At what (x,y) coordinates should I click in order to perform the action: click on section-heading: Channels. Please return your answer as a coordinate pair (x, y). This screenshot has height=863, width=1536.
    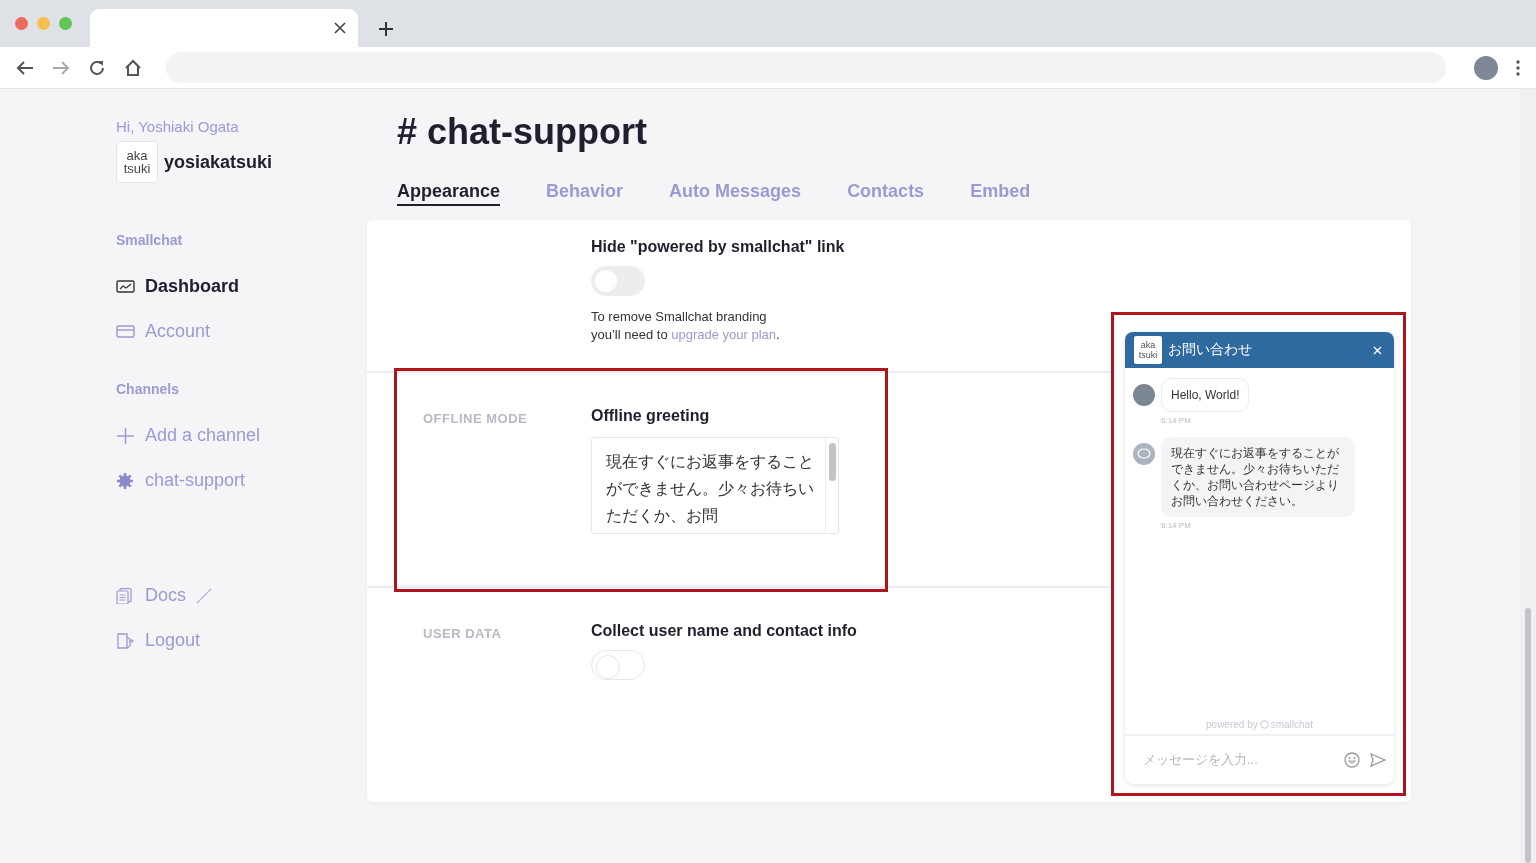
    Looking at the image, I should click on (147, 389).